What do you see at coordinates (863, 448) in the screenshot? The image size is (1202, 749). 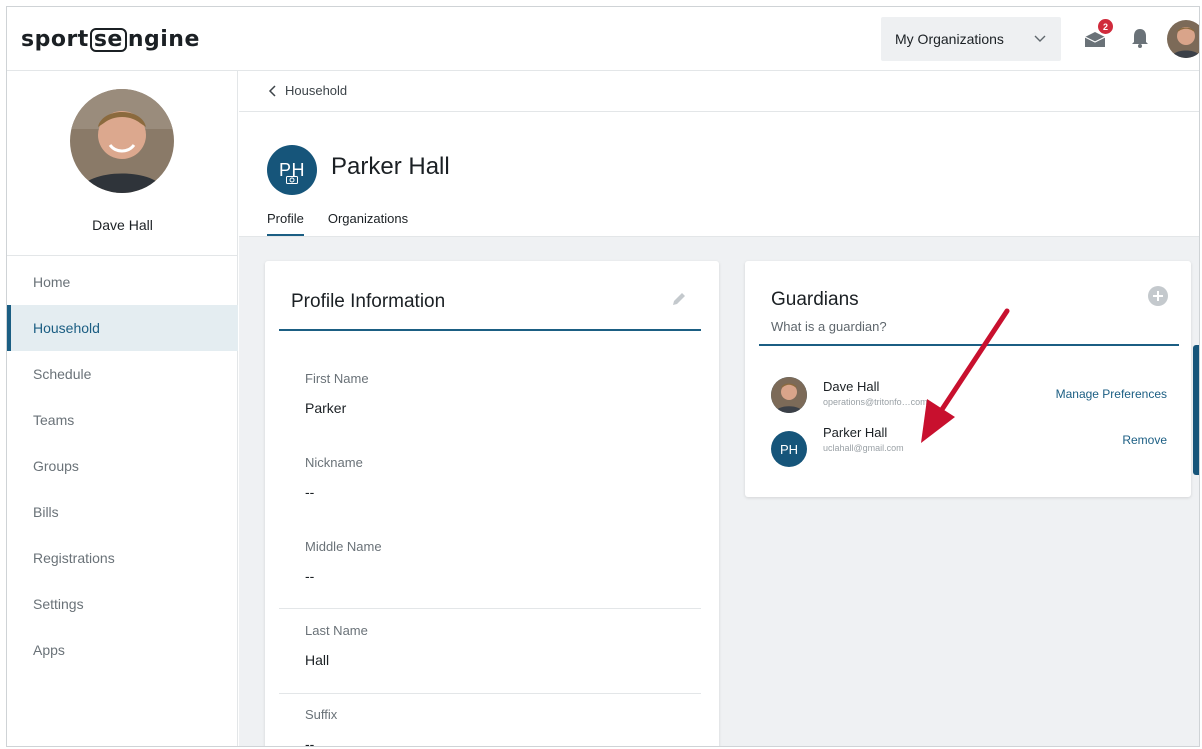 I see `guardian-email: uclahall@gmail.com` at bounding box center [863, 448].